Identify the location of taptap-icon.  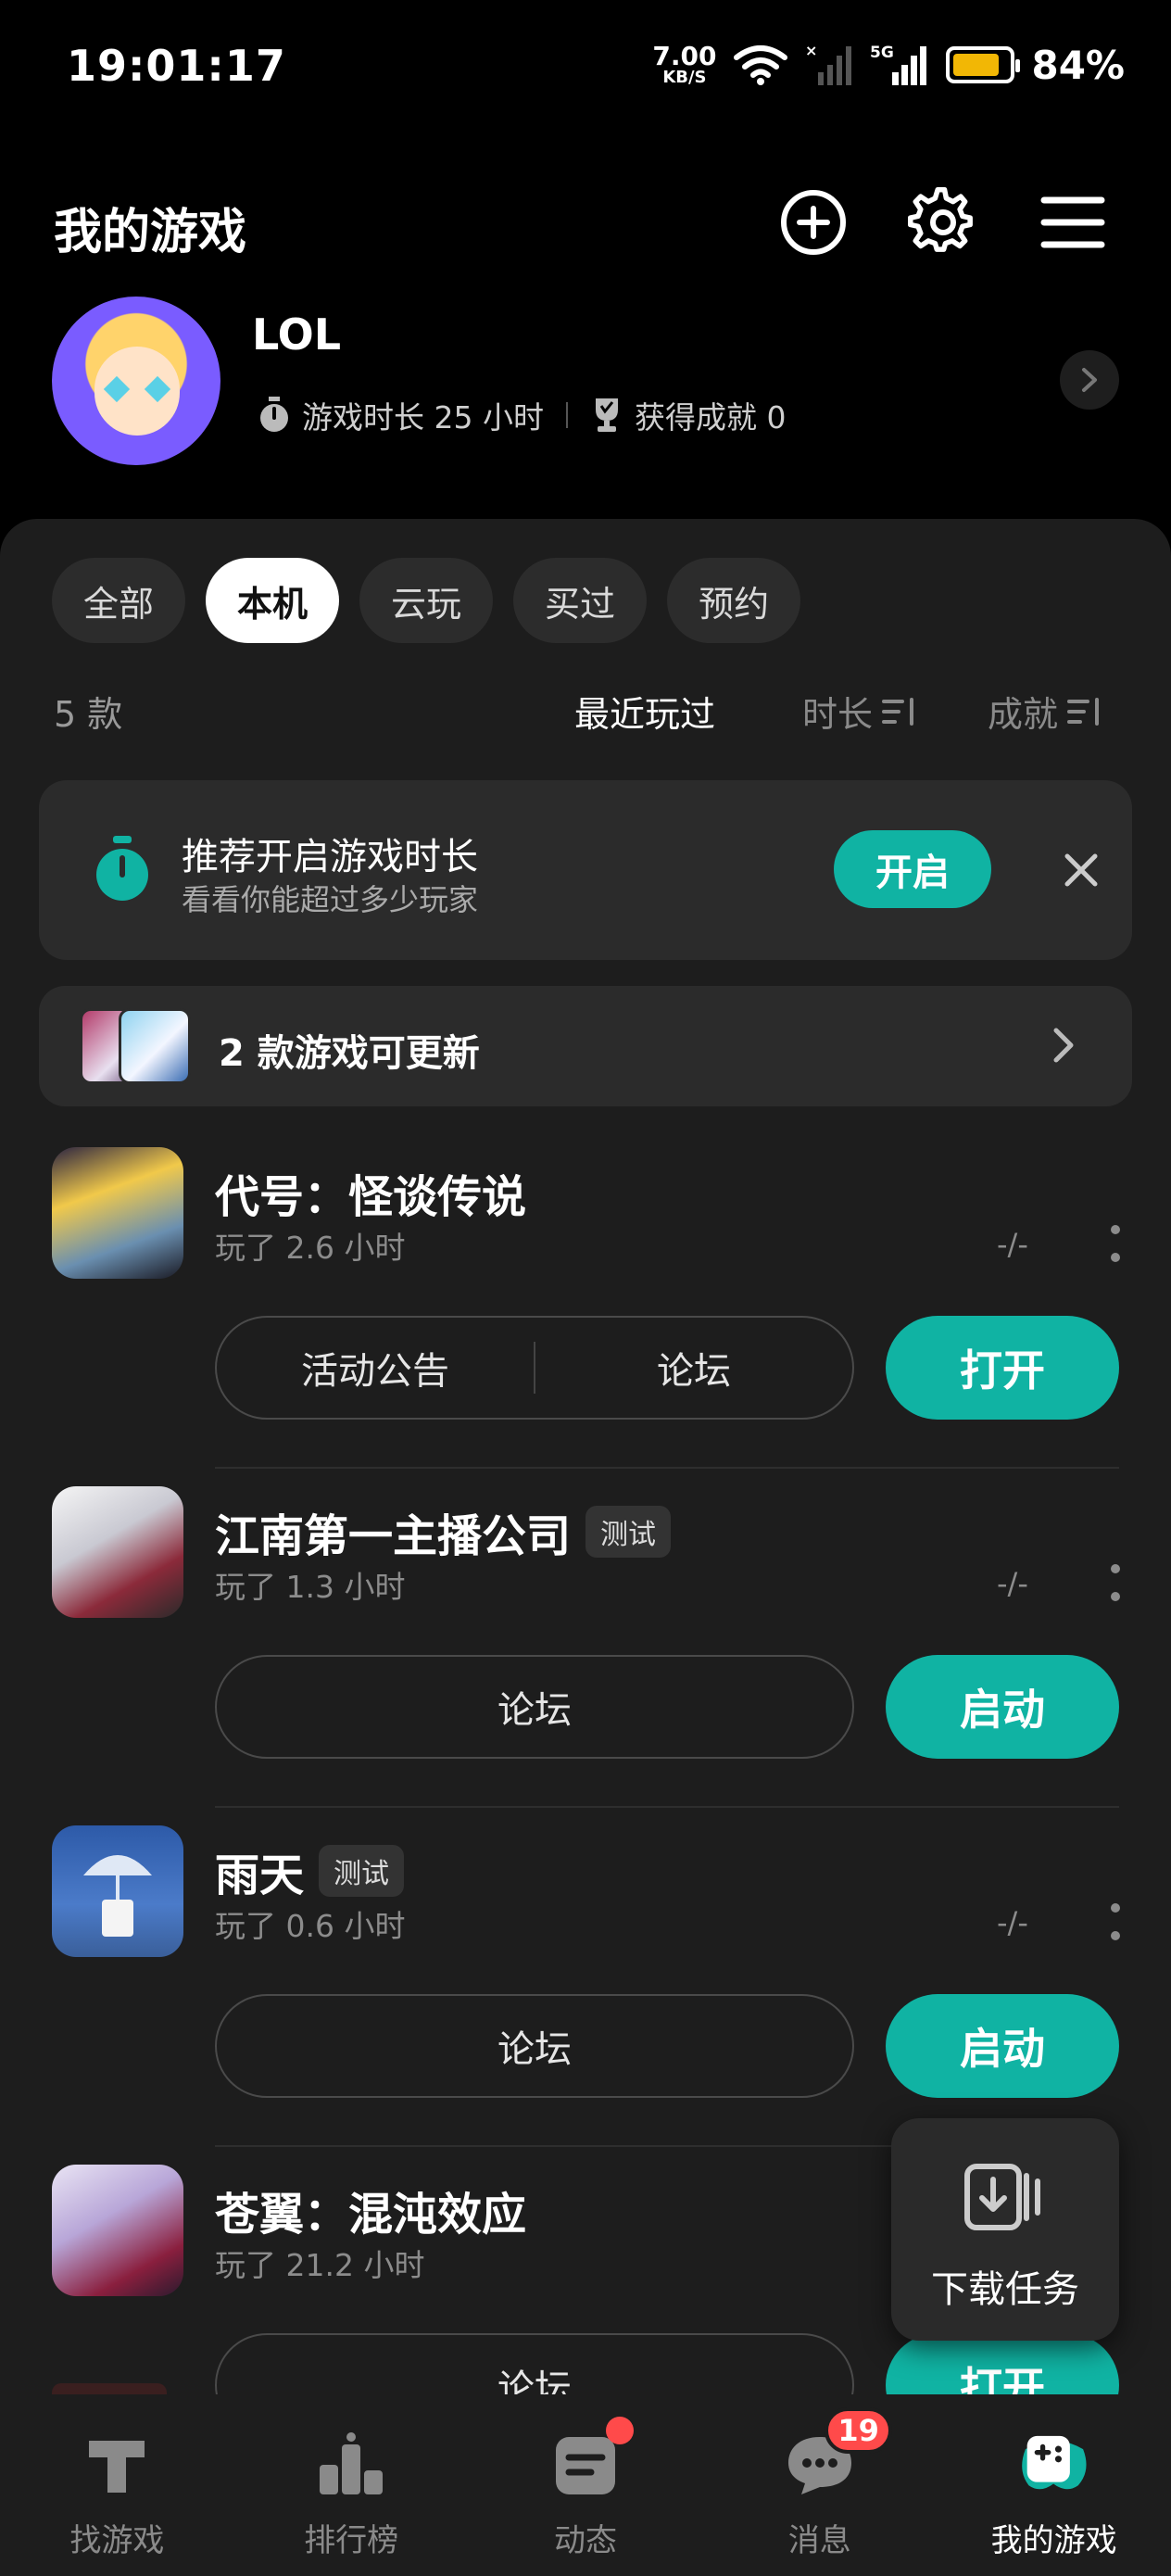
(117, 2464).